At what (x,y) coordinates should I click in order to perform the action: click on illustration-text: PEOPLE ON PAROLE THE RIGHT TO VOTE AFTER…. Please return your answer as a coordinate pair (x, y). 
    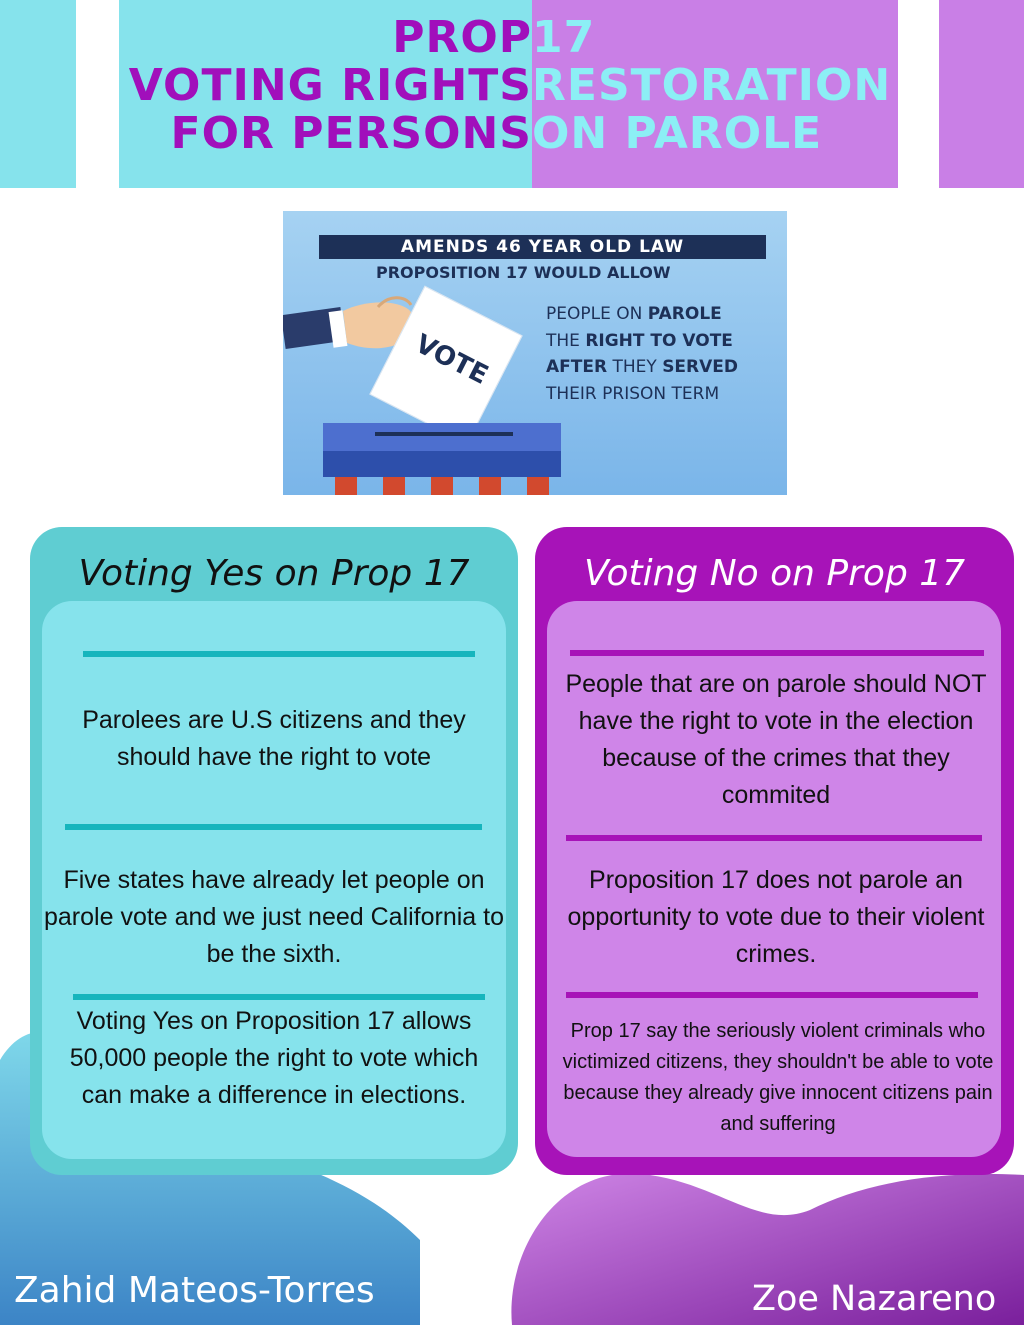
    Looking at the image, I should click on (642, 354).